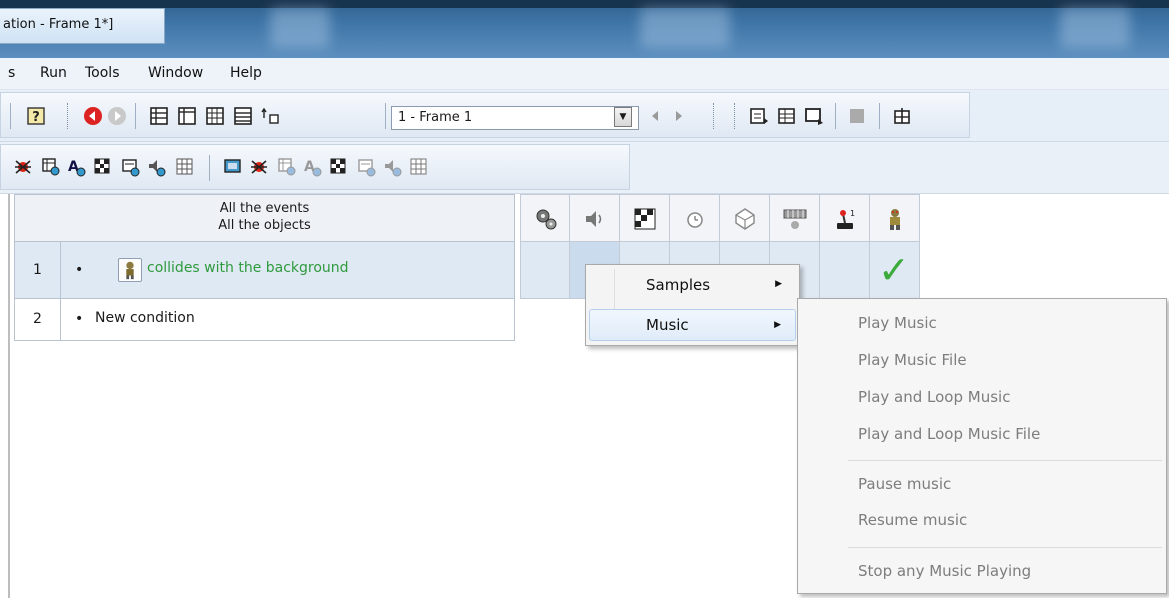 The width and height of the screenshot is (1169, 598). I want to click on chevron-down-icon: ▼, so click(623, 117).